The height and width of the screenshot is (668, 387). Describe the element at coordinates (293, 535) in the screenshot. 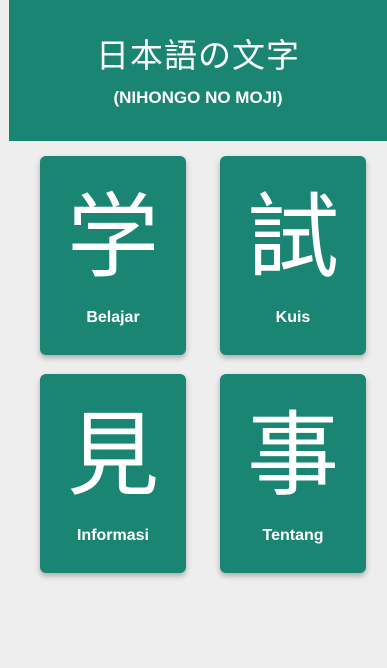

I see `menu-card-label: Tentang` at that location.